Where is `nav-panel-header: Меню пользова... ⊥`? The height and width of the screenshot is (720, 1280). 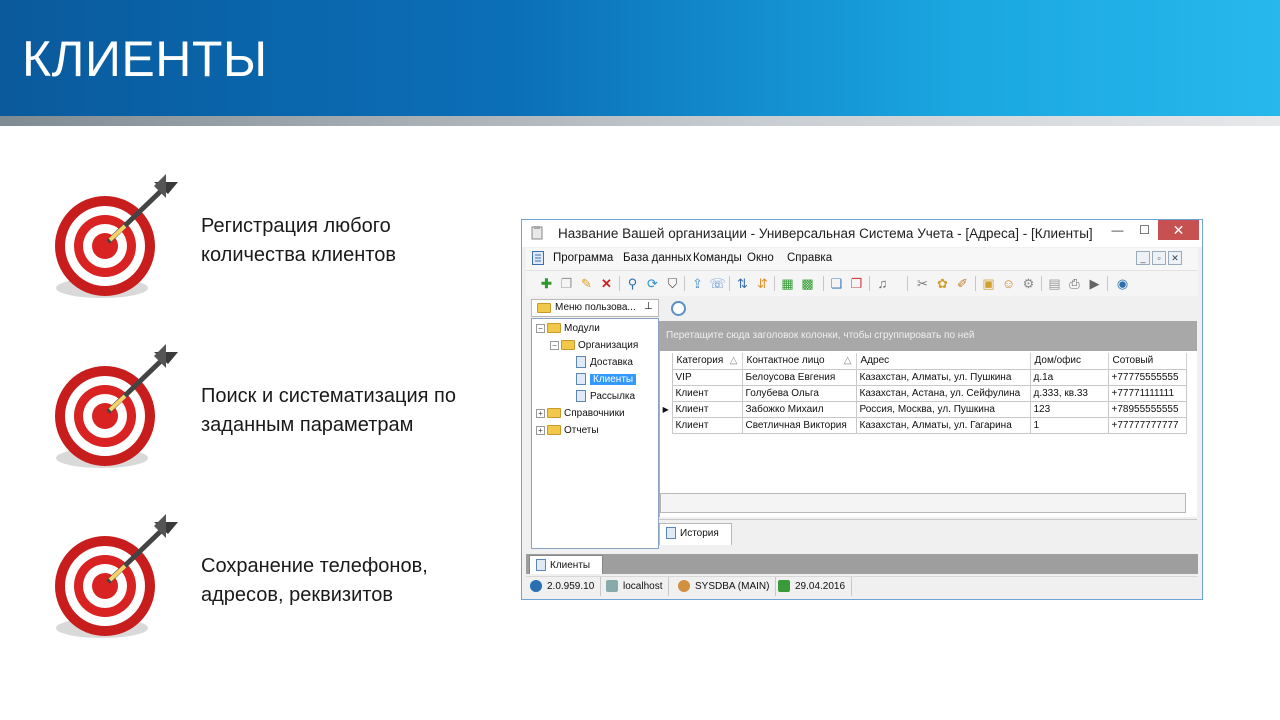
nav-panel-header: Меню пользова... ⊥ is located at coordinates (595, 308).